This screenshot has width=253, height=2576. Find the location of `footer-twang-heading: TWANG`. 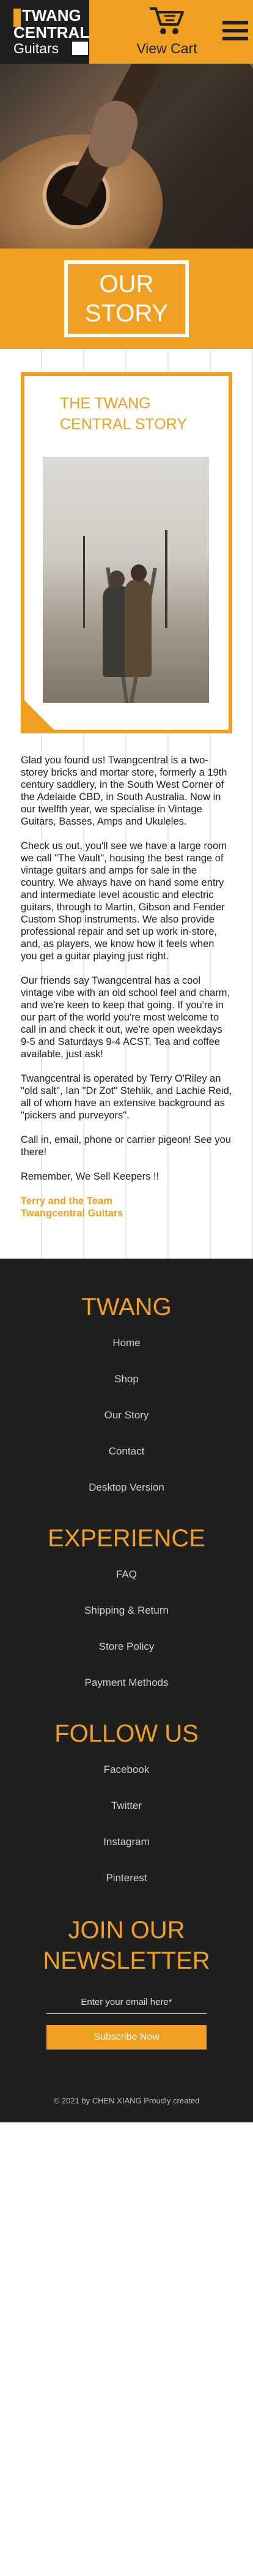

footer-twang-heading: TWANG is located at coordinates (127, 1307).